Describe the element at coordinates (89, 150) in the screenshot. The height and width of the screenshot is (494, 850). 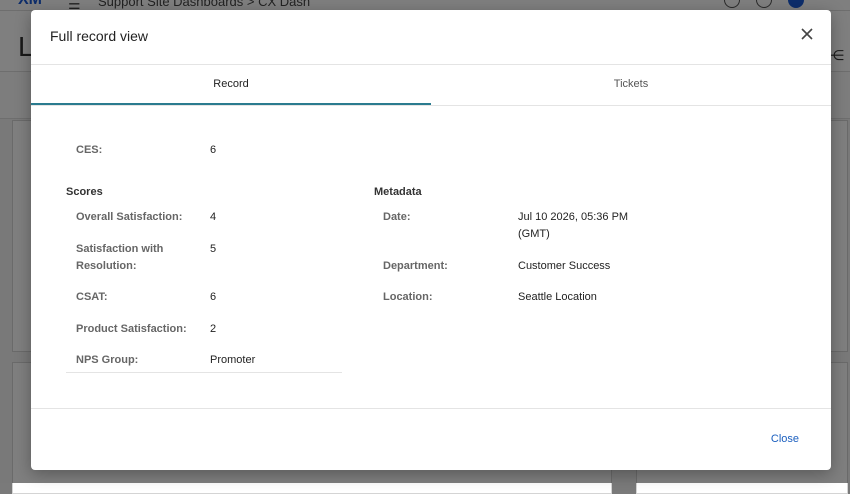
I see `ces-label: CES:` at that location.